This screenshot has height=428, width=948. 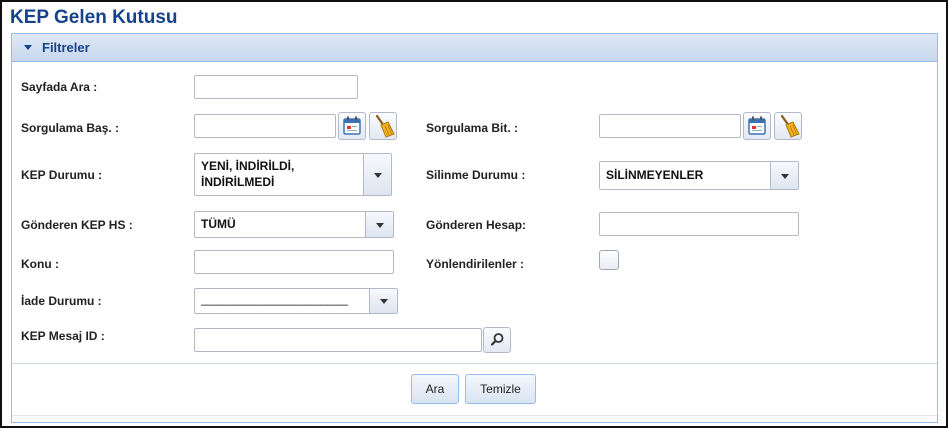 I want to click on deletion-status-label: Silinme Durumu :, so click(x=476, y=175).